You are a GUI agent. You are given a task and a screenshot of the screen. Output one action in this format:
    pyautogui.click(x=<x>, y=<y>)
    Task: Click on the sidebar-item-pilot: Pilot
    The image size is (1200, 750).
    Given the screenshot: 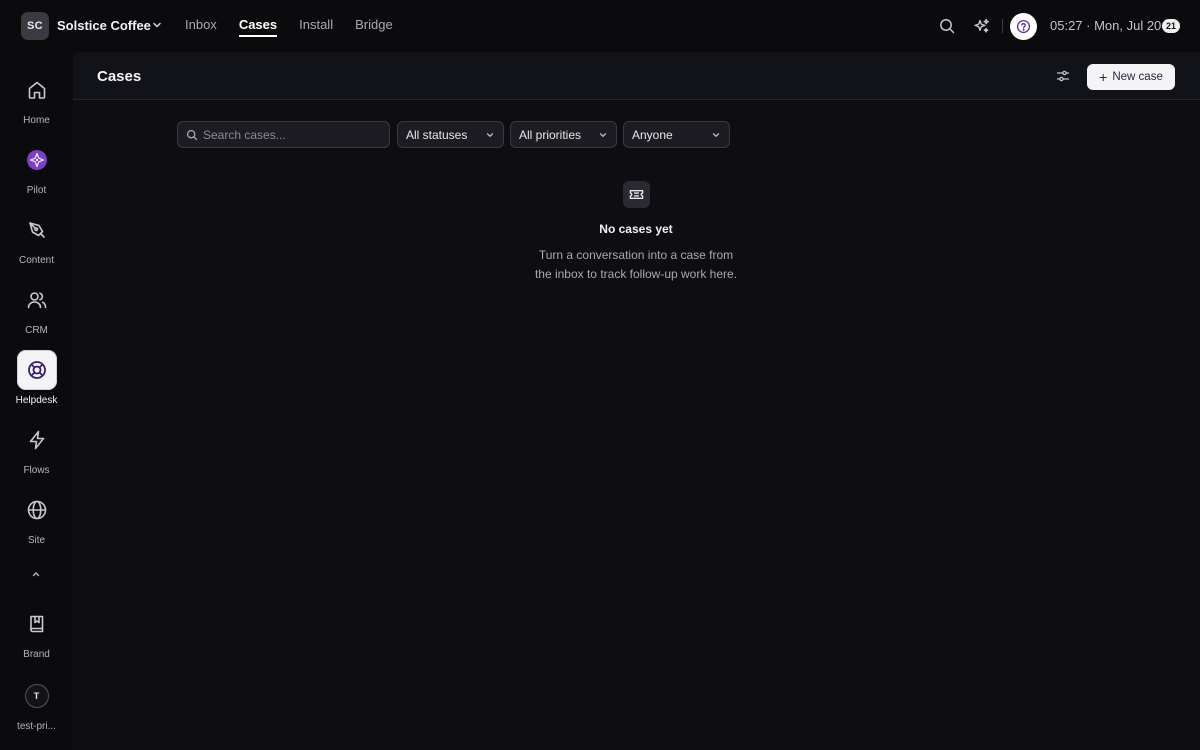 What is the action you would take?
    pyautogui.click(x=36, y=168)
    